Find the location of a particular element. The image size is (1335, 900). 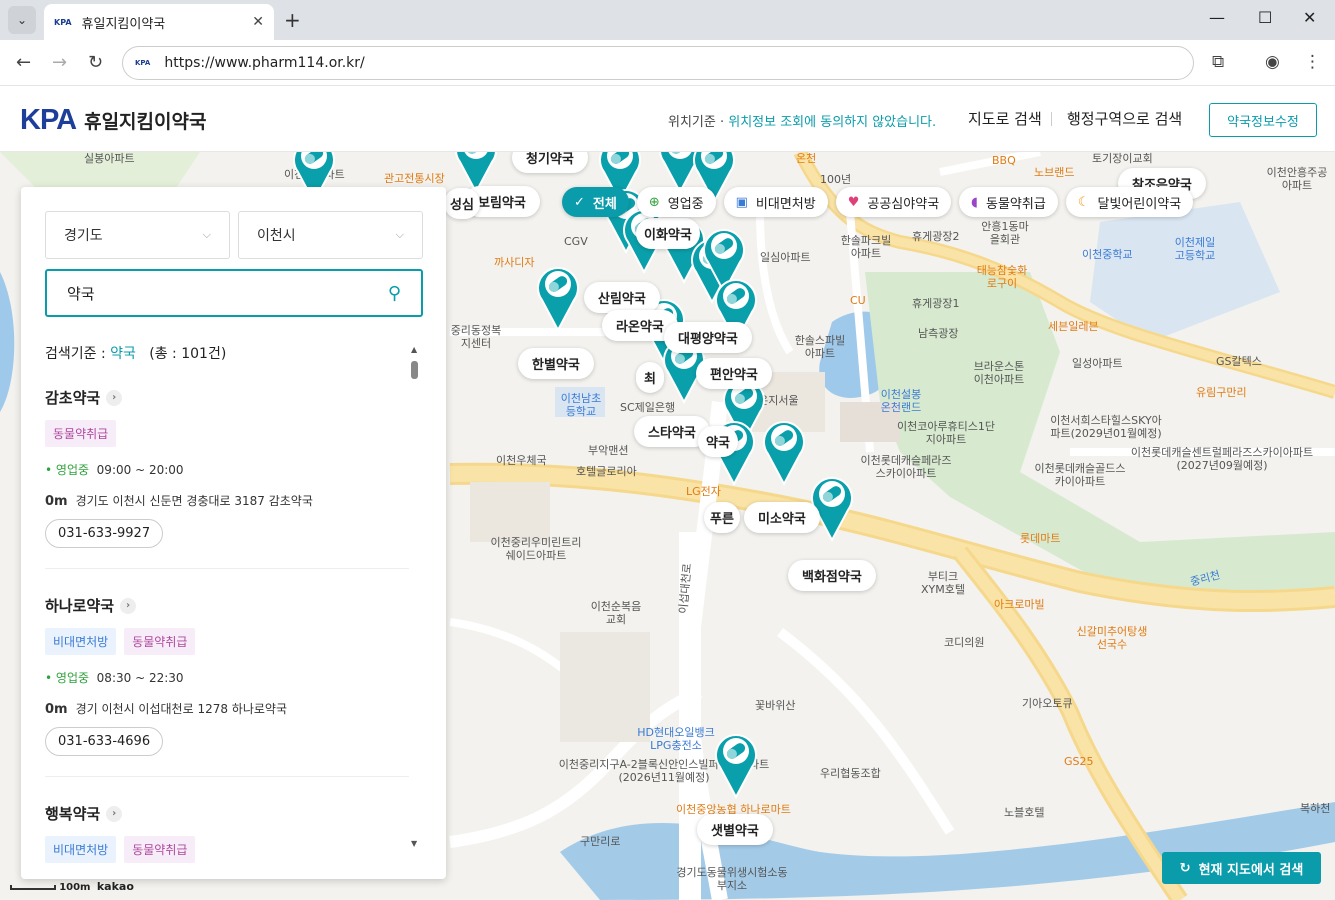

scroll-up-icon: ▲ is located at coordinates (414, 349).